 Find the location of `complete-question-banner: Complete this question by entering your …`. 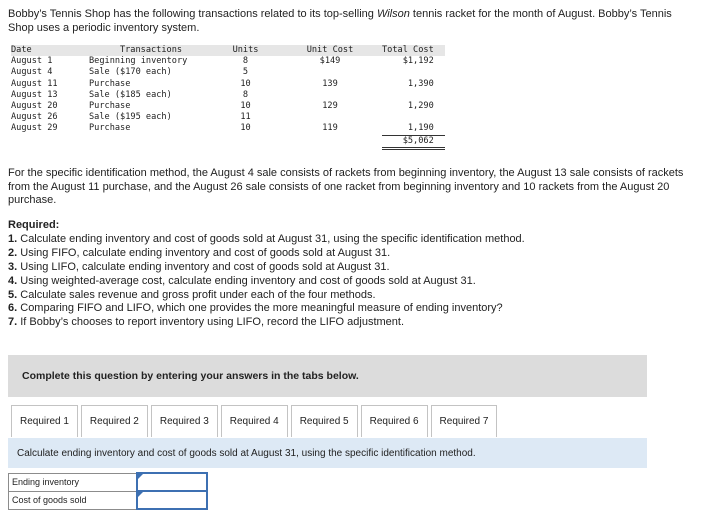

complete-question-banner: Complete this question by entering your … is located at coordinates (327, 376).